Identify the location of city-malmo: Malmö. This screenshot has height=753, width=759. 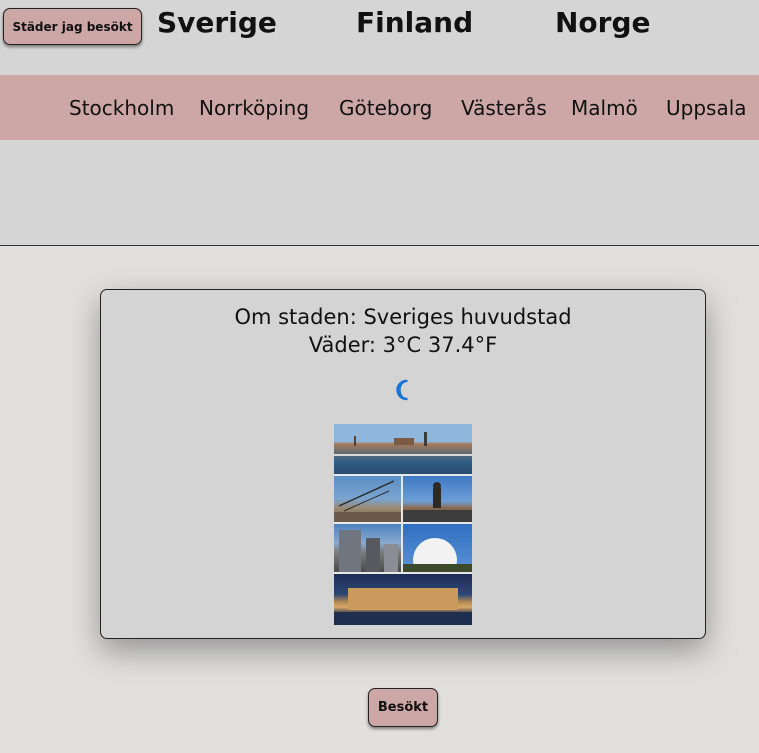
(604, 108).